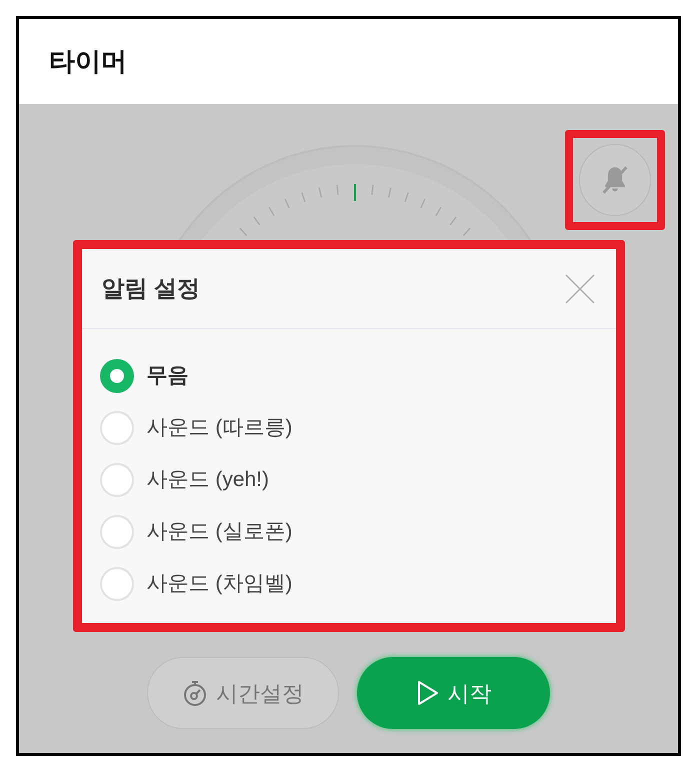 This screenshot has width=697, height=773. Describe the element at coordinates (219, 584) in the screenshot. I see `option-label: 사운드 (차임벨)` at that location.